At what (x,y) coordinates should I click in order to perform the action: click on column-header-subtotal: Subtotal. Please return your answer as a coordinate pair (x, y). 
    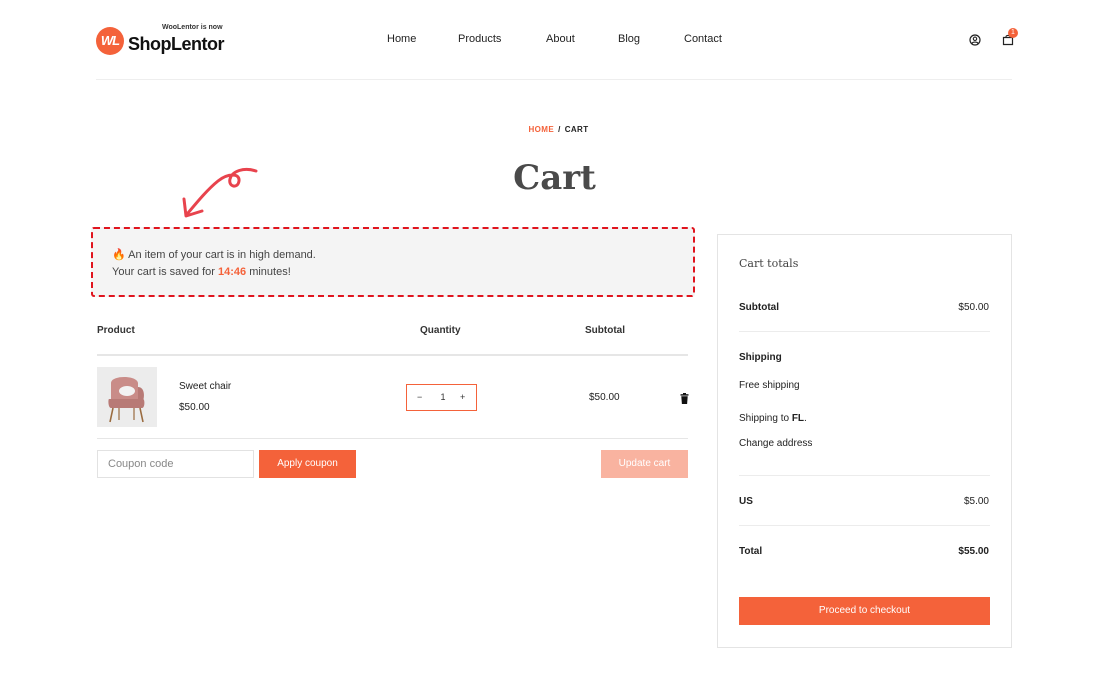
    Looking at the image, I should click on (605, 330).